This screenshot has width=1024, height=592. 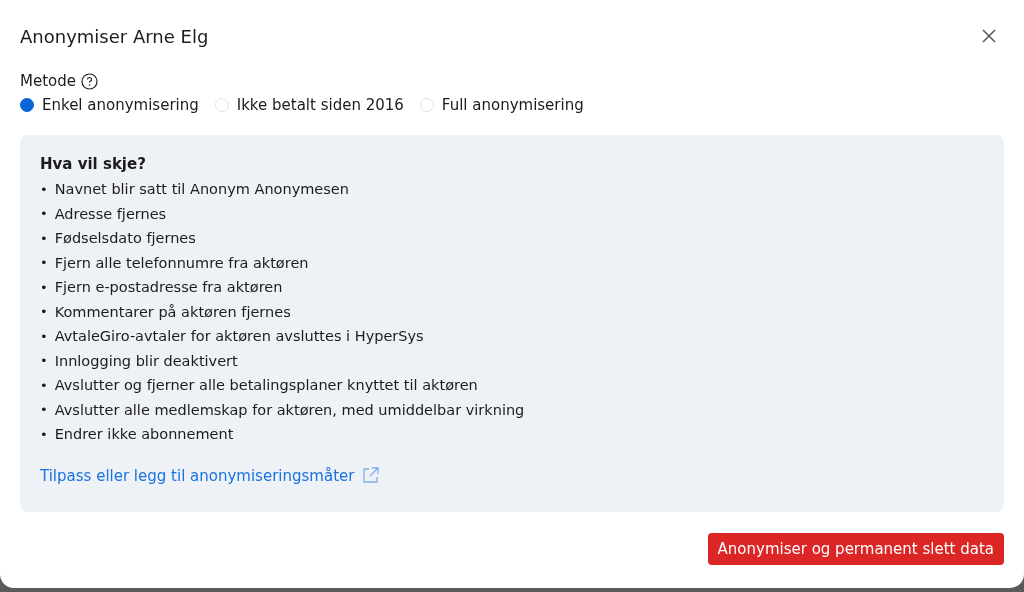 What do you see at coordinates (989, 36) in the screenshot?
I see `close-icon` at bounding box center [989, 36].